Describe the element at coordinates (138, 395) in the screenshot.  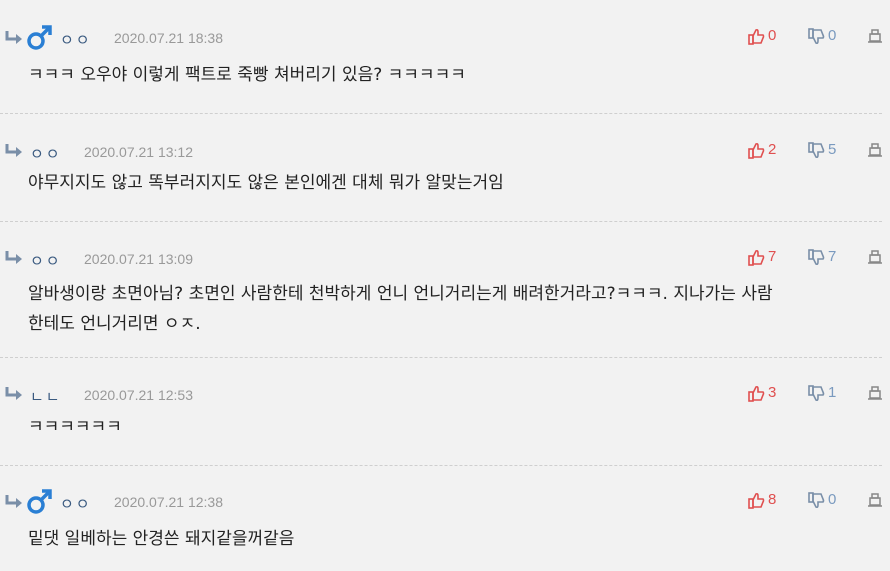
I see `comment-date: 2020.07.21 12:53` at that location.